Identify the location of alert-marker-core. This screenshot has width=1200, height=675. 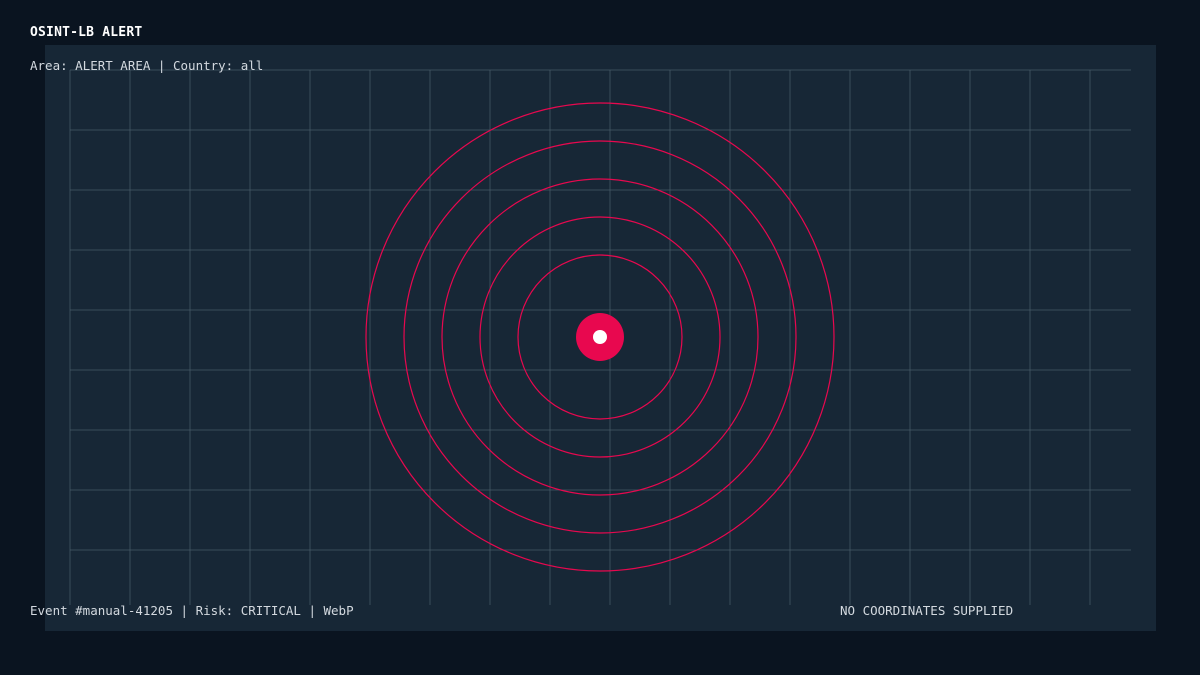
(600, 337).